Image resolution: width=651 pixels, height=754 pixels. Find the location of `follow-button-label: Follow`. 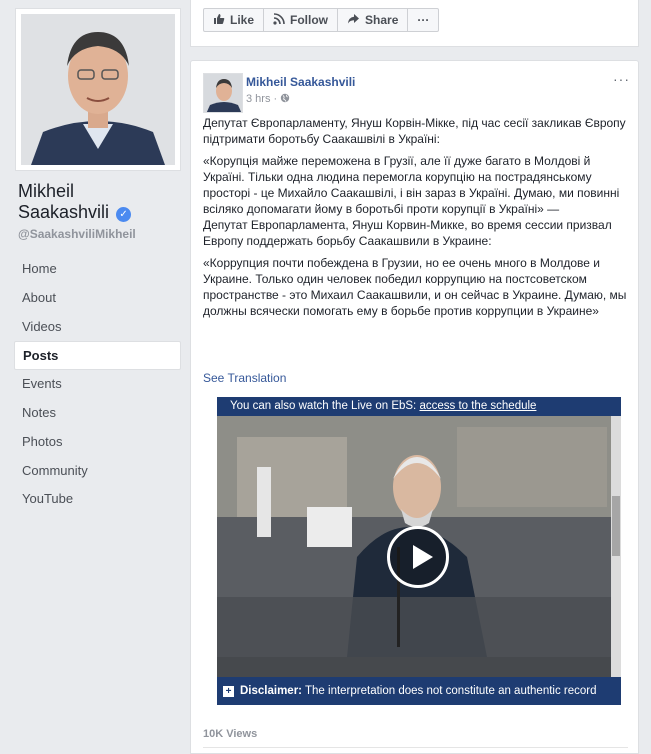

follow-button-label: Follow is located at coordinates (309, 20).